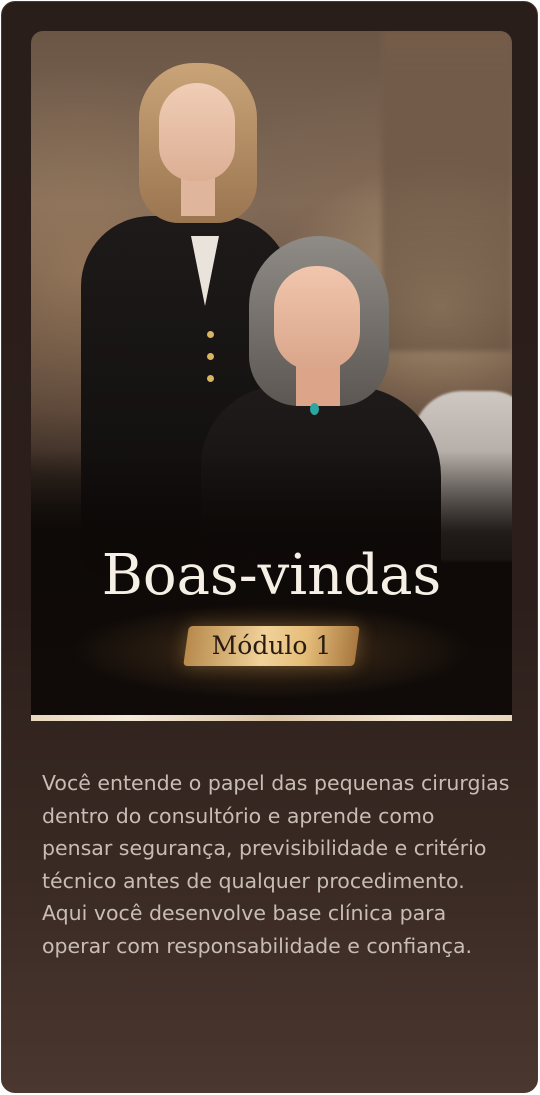 The image size is (540, 1095). What do you see at coordinates (271, 718) in the screenshot?
I see `module-progress-bar` at bounding box center [271, 718].